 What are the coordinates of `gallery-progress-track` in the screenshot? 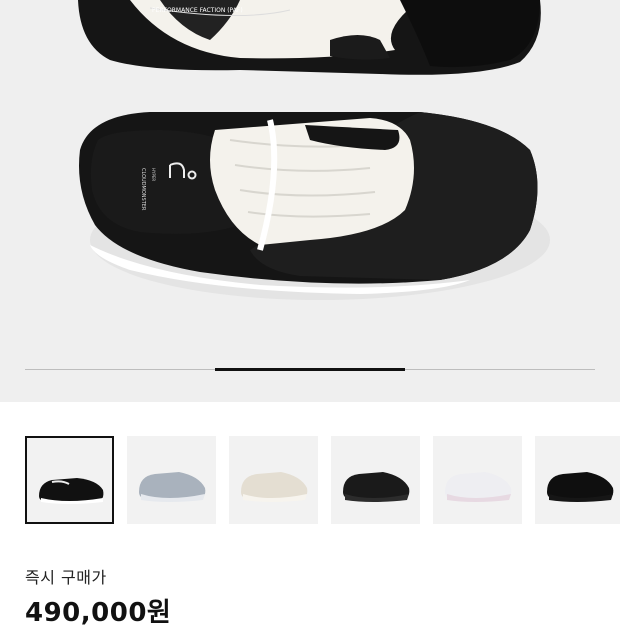 It's located at (310, 369).